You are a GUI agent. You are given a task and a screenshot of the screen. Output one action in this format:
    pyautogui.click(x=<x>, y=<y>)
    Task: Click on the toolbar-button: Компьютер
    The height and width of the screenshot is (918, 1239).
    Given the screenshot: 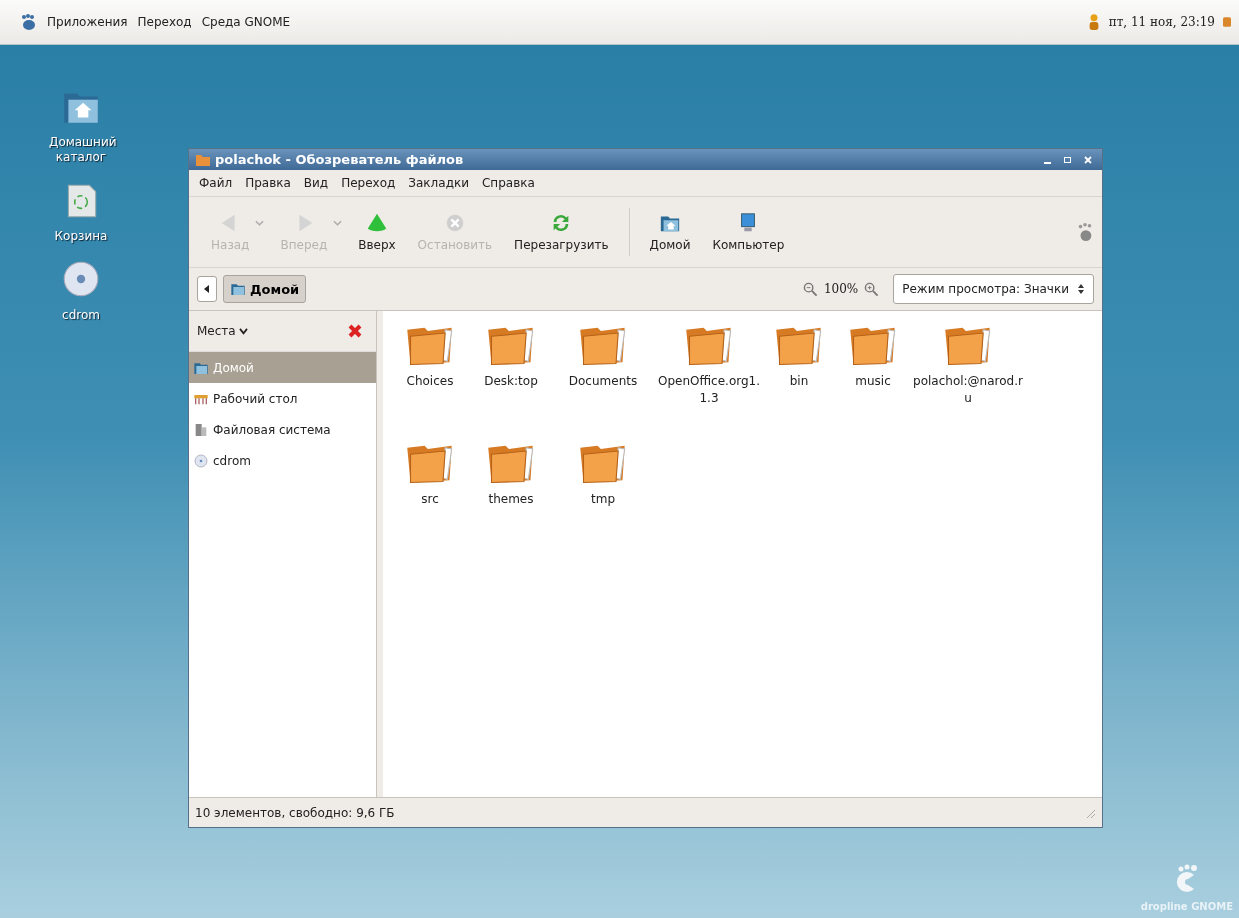 What is the action you would take?
    pyautogui.click(x=748, y=232)
    